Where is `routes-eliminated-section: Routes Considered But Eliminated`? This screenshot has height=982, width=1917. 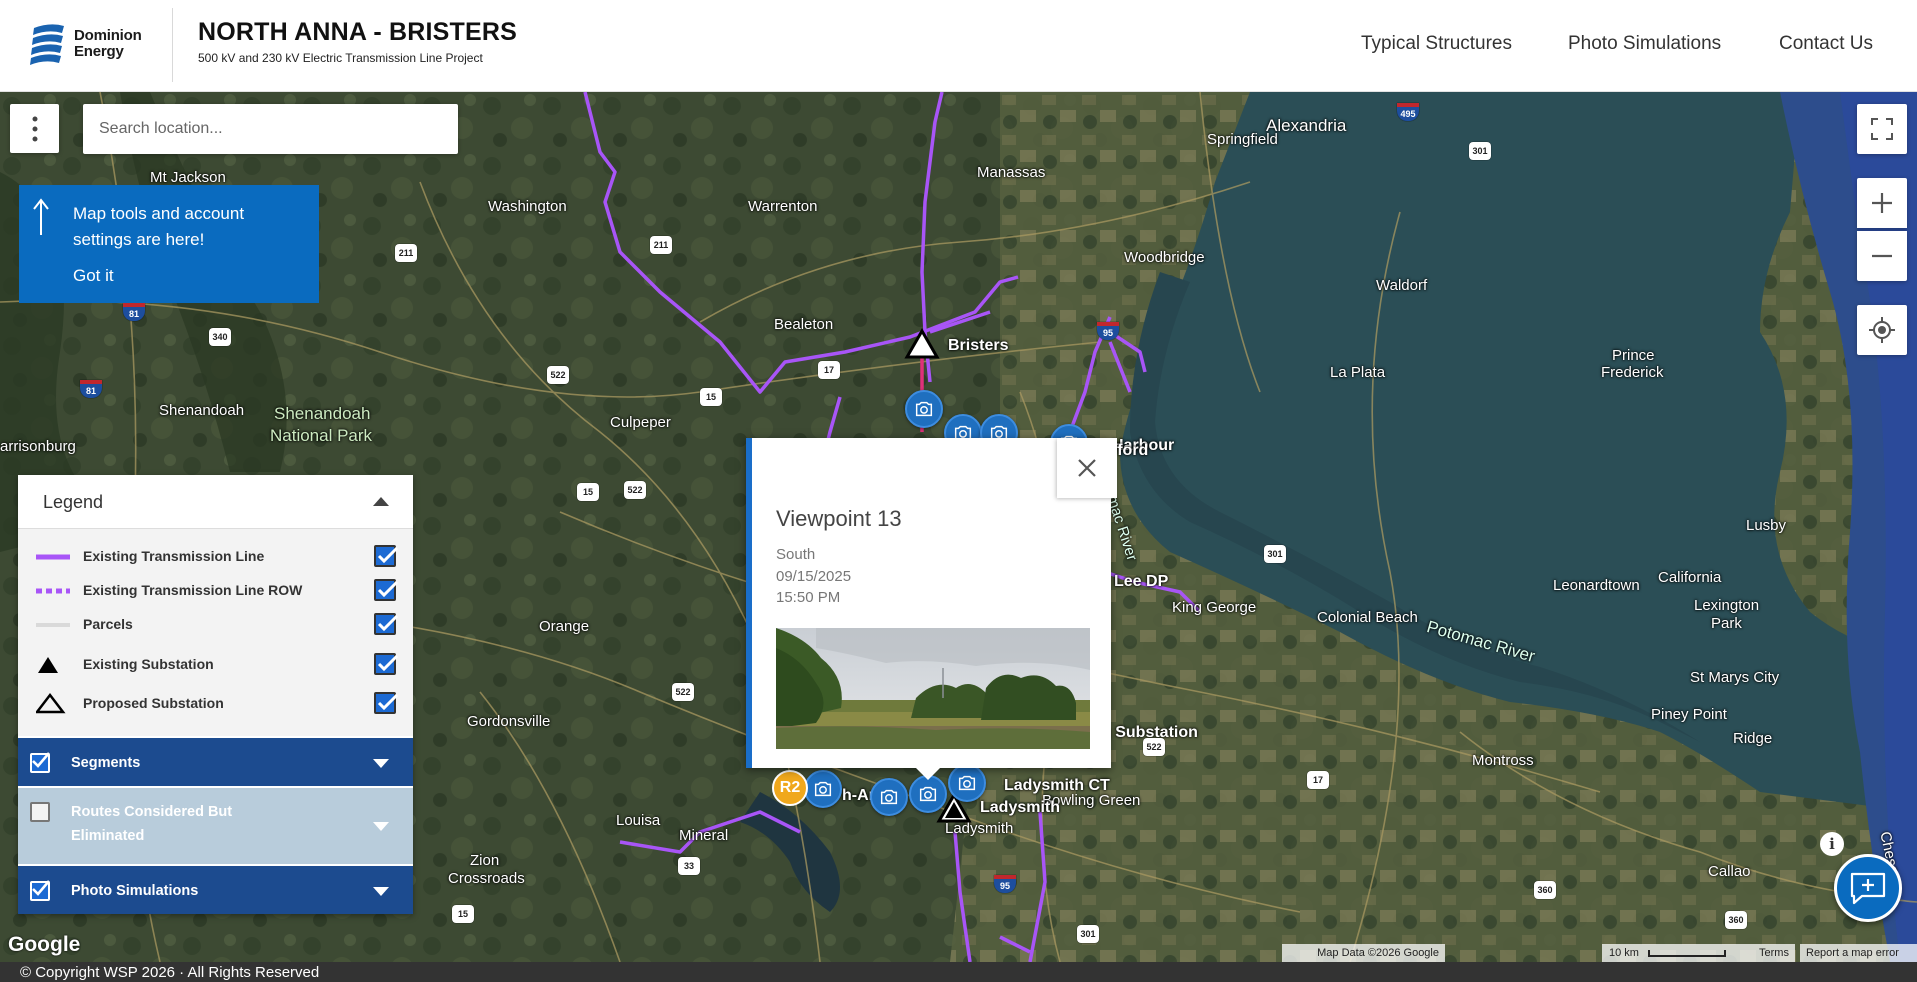 routes-eliminated-section: Routes Considered But Eliminated is located at coordinates (215, 825).